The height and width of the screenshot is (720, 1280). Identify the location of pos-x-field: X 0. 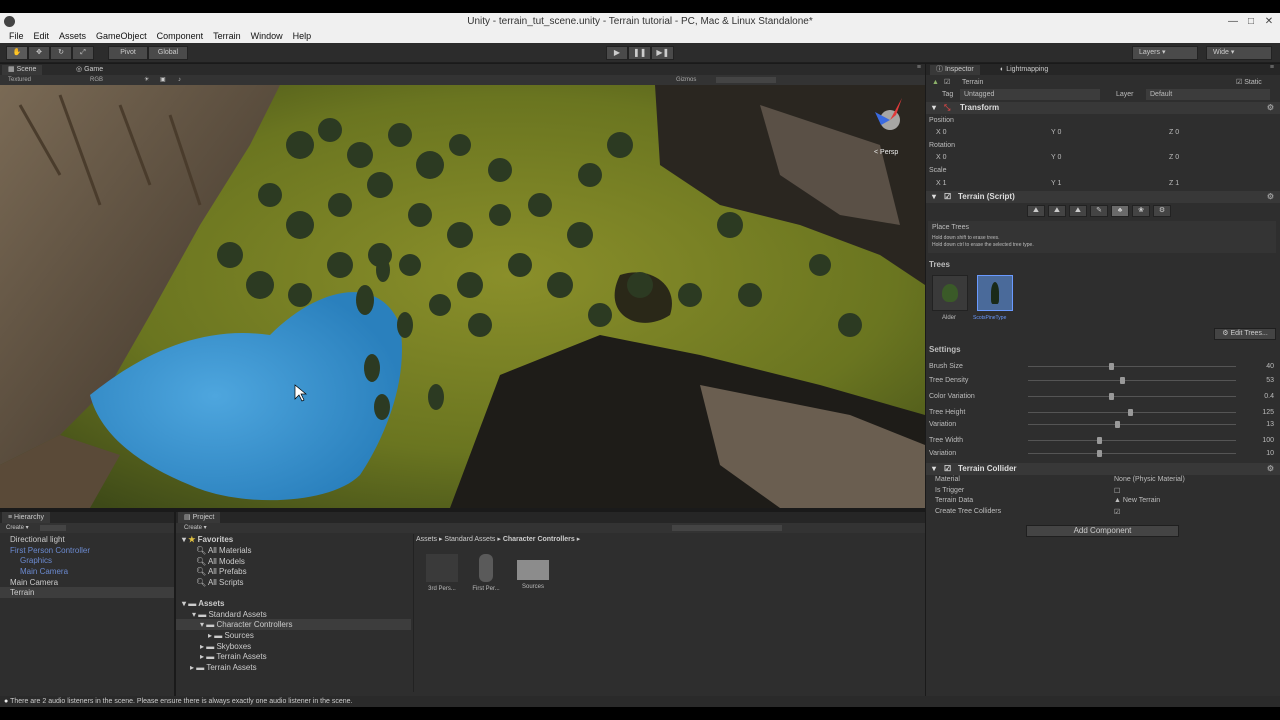
(941, 132).